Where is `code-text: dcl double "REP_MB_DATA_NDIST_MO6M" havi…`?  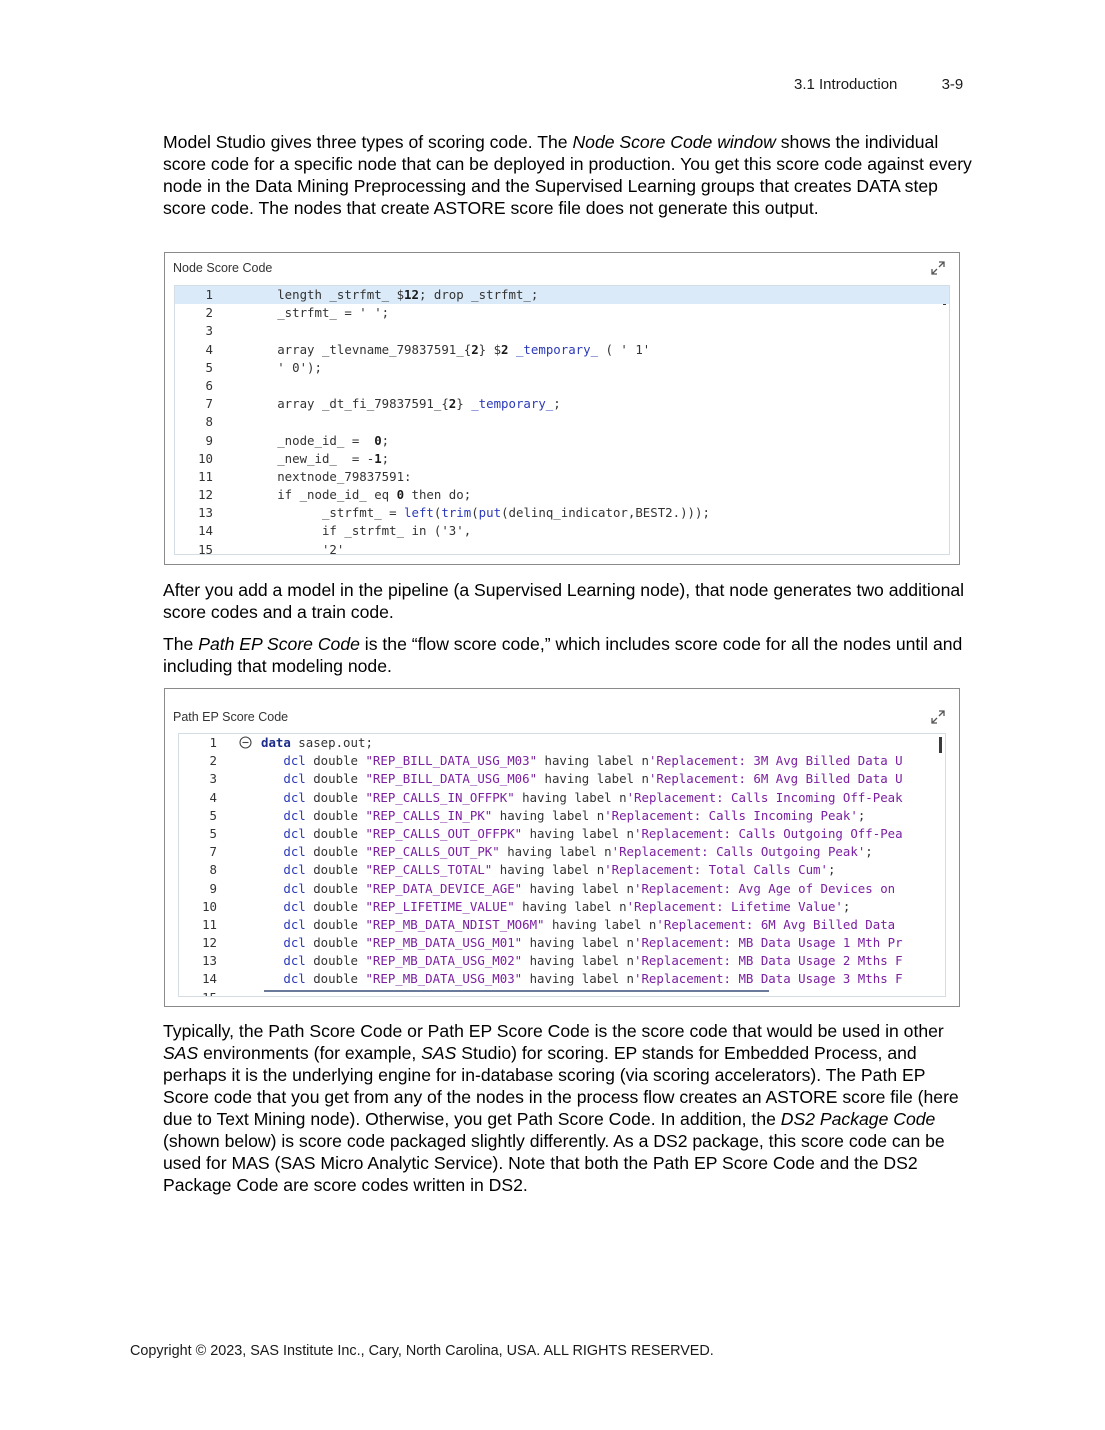
code-text: dcl double "REP_MB_DATA_NDIST_MO6M" havi… is located at coordinates (578, 924).